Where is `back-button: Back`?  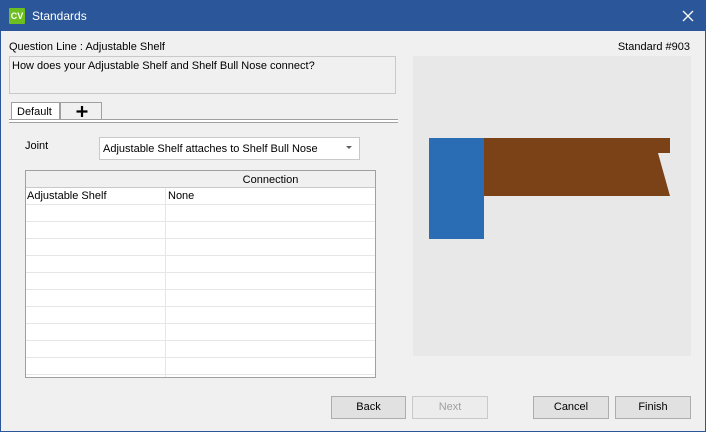 back-button: Back is located at coordinates (368, 407).